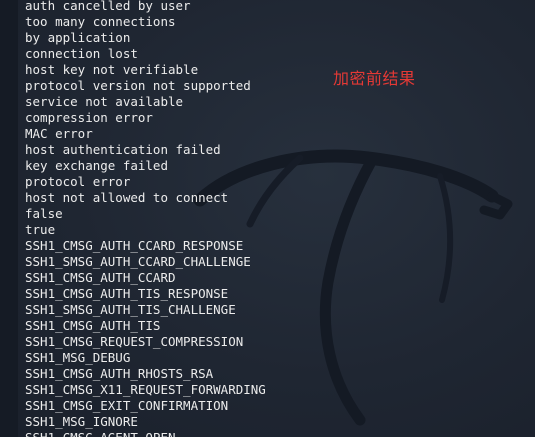 The width and height of the screenshot is (535, 437). What do you see at coordinates (100, 21) in the screenshot?
I see `terminal-line: too many connections` at bounding box center [100, 21].